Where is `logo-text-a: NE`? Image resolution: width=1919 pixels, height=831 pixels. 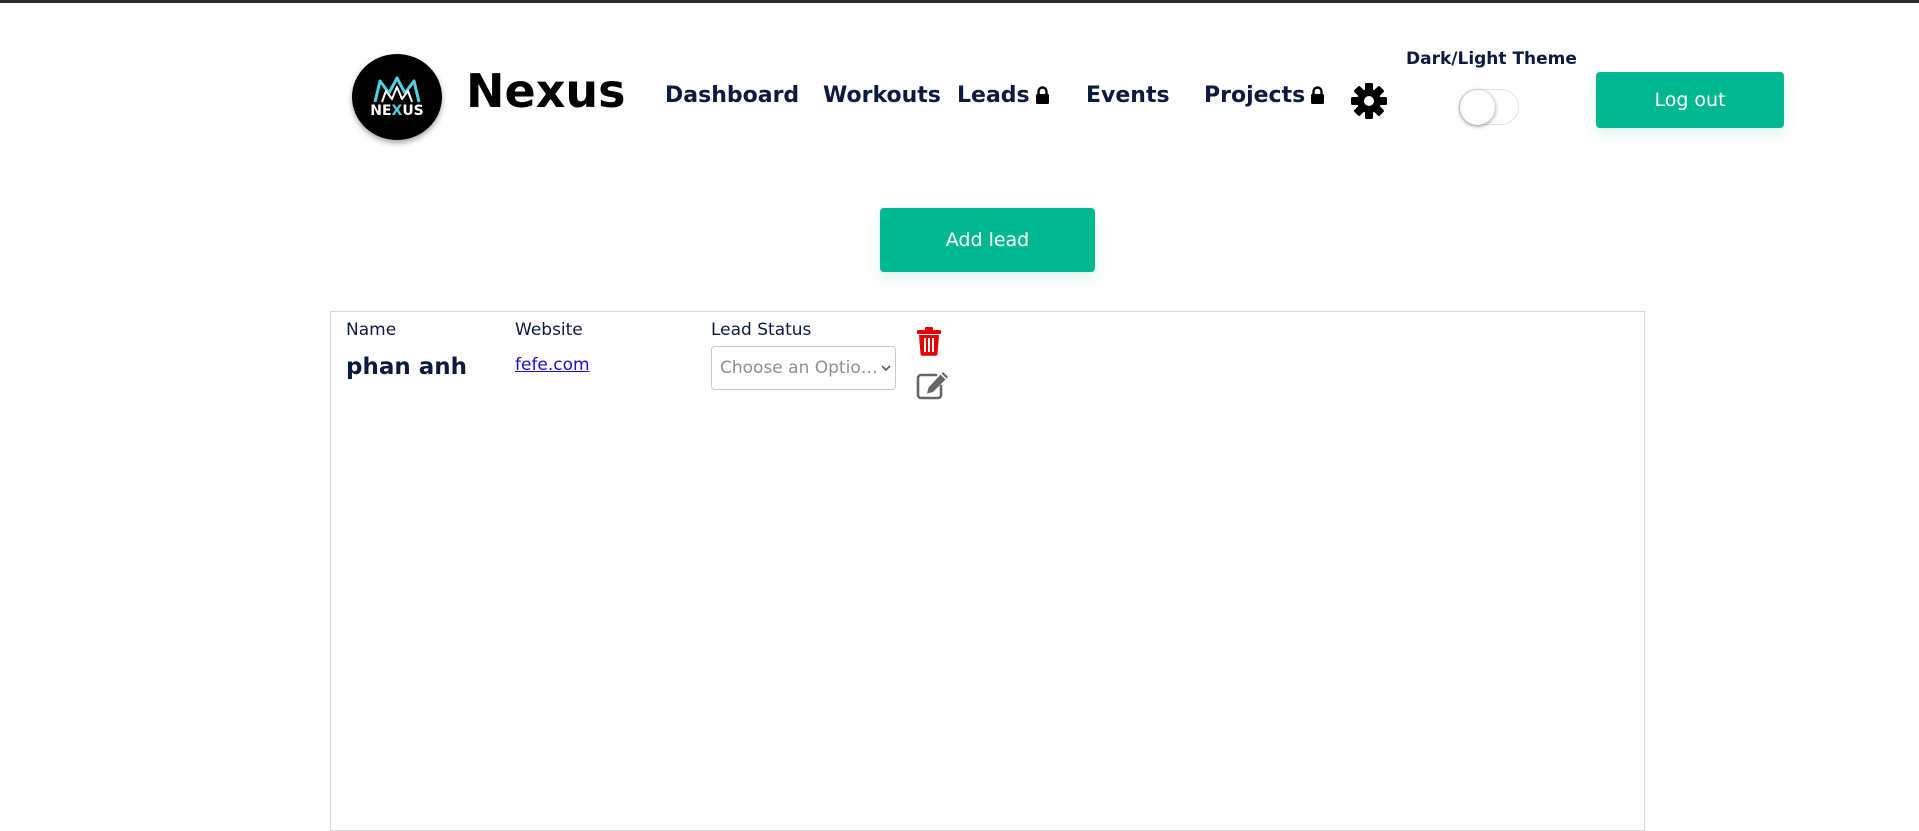
logo-text-a: NE is located at coordinates (381, 111).